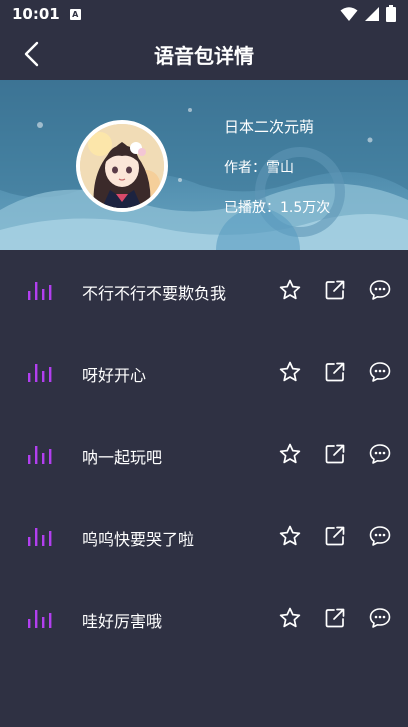 This screenshot has height=727, width=408. What do you see at coordinates (138, 539) in the screenshot?
I see `voice-label: 呜呜快要哭了啦` at bounding box center [138, 539].